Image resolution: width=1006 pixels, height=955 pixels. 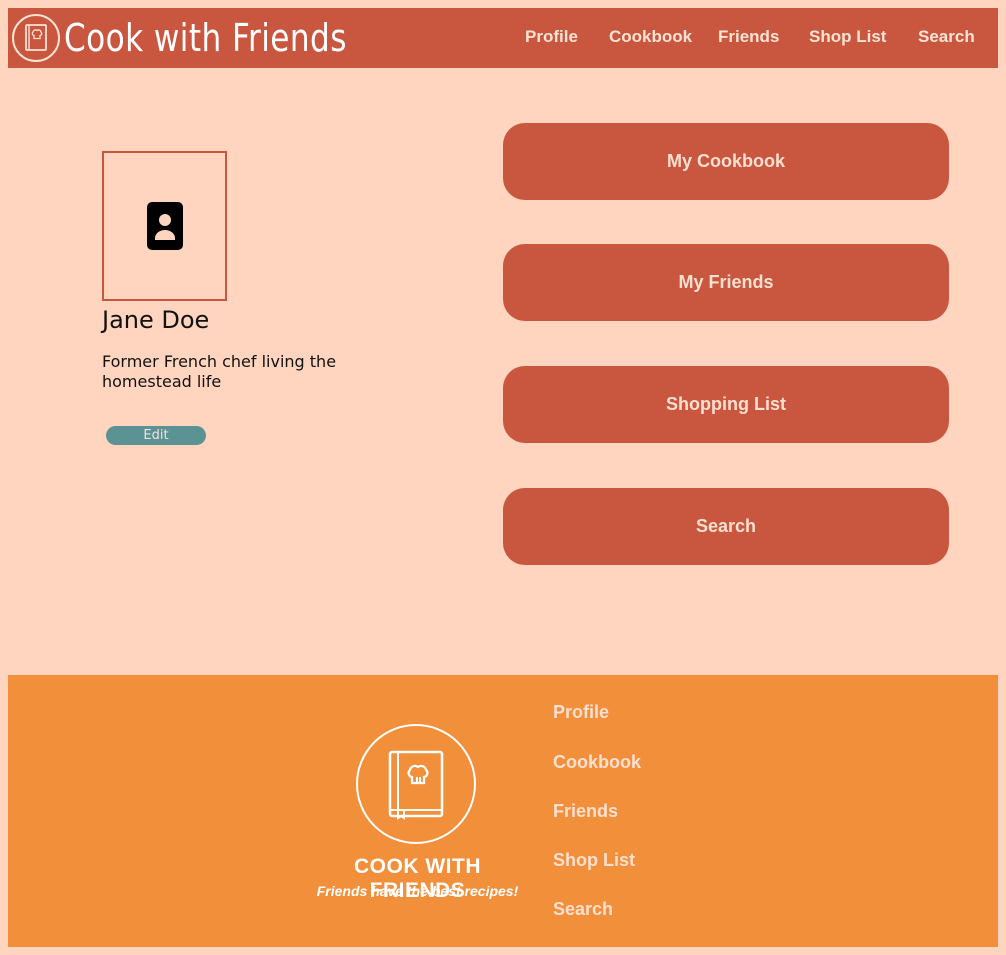 What do you see at coordinates (205, 38) in the screenshot?
I see `site-title: Cook with Friends` at bounding box center [205, 38].